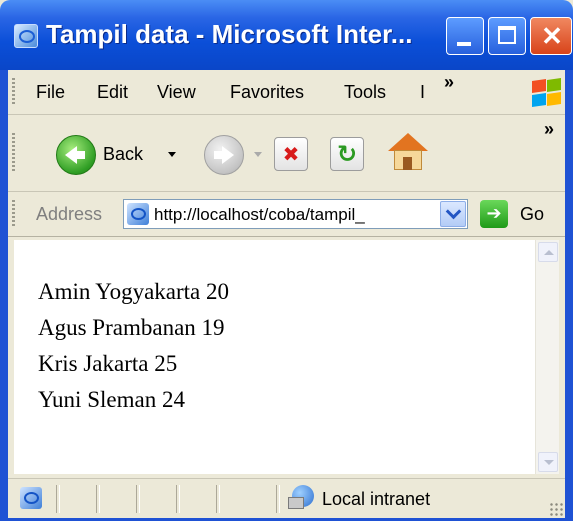  Describe the element at coordinates (224, 155) in the screenshot. I see `forward-arrow-icon` at that location.